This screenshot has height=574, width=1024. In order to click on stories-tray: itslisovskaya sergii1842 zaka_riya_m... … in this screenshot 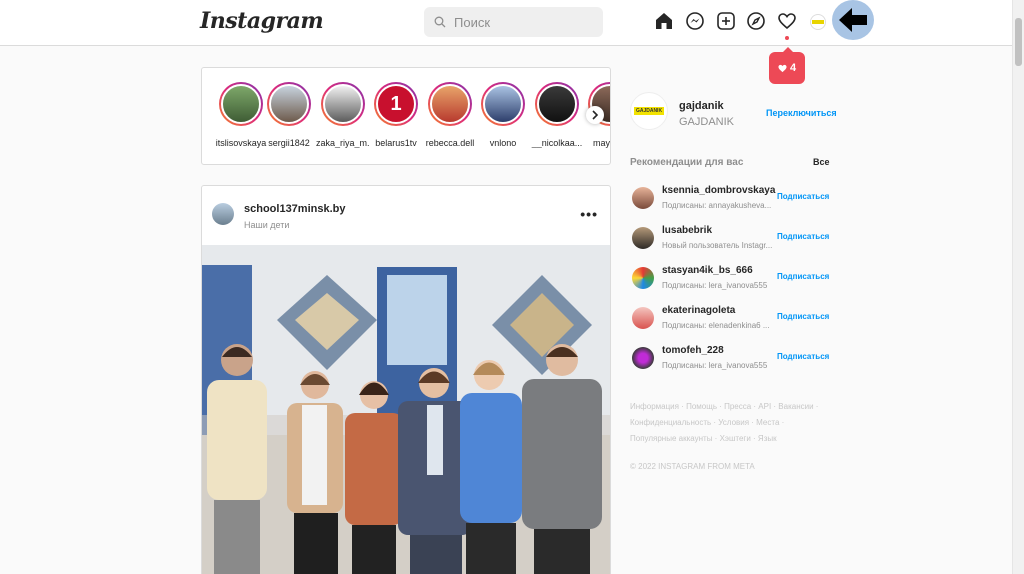, I will do `click(406, 116)`.